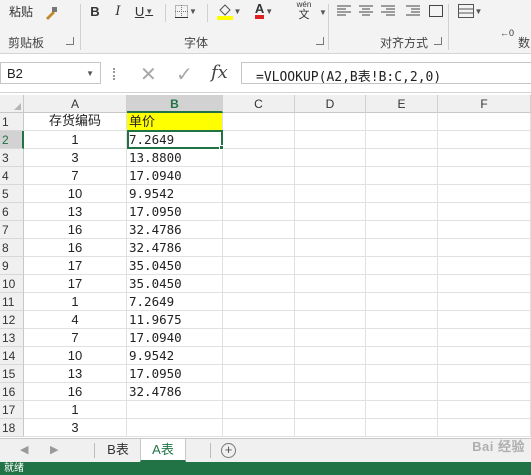 This screenshot has width=531, height=475. Describe the element at coordinates (175, 338) in the screenshot. I see `cell-price: 17.0940` at that location.